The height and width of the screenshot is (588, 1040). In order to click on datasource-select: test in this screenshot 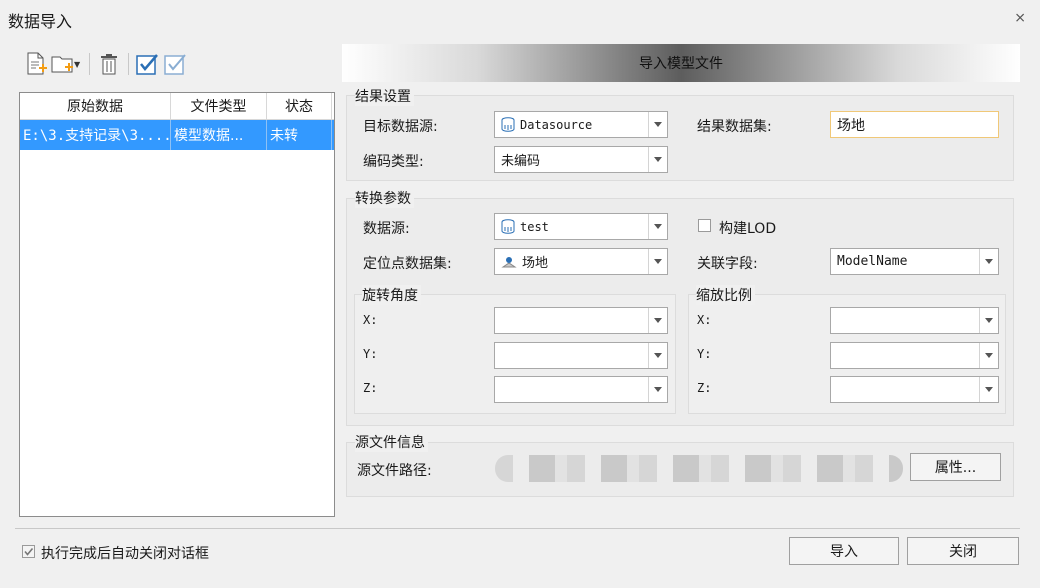, I will do `click(581, 226)`.